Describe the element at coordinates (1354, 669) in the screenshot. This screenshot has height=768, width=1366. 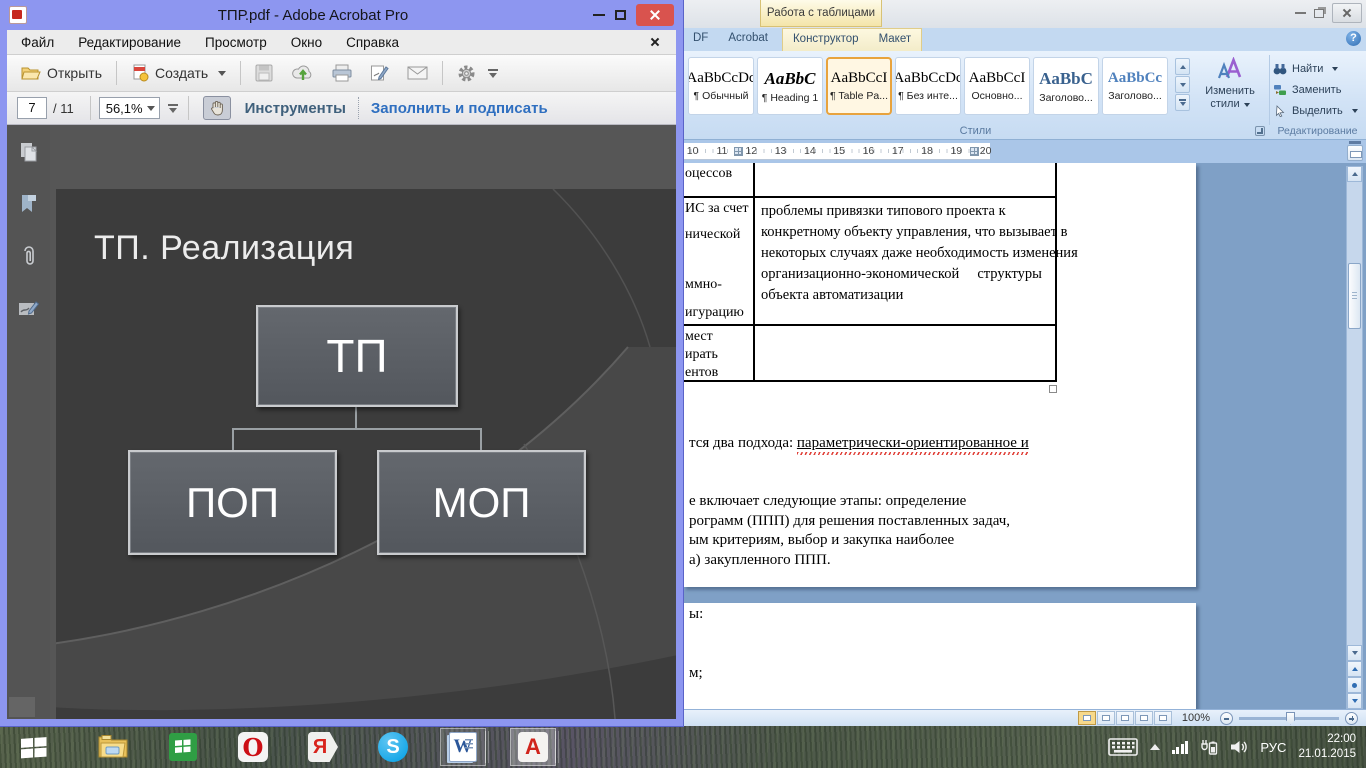
I see `previous-page-button` at that location.